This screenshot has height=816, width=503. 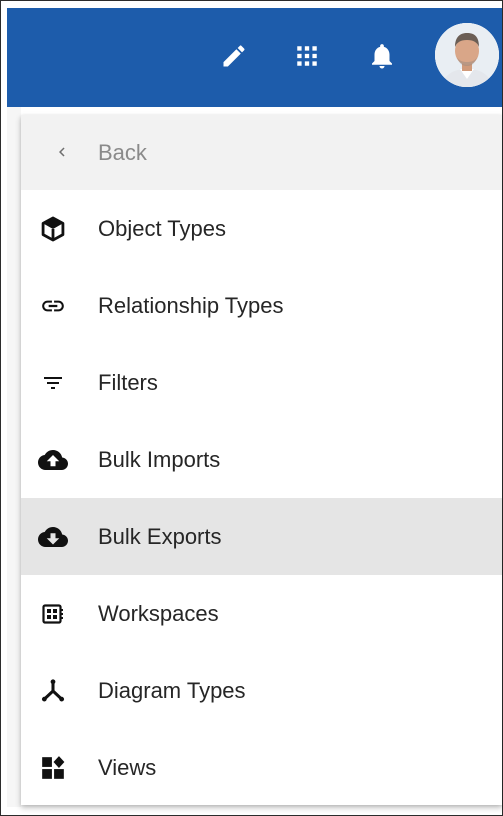 What do you see at coordinates (122, 152) in the screenshot?
I see `back-label: Back` at bounding box center [122, 152].